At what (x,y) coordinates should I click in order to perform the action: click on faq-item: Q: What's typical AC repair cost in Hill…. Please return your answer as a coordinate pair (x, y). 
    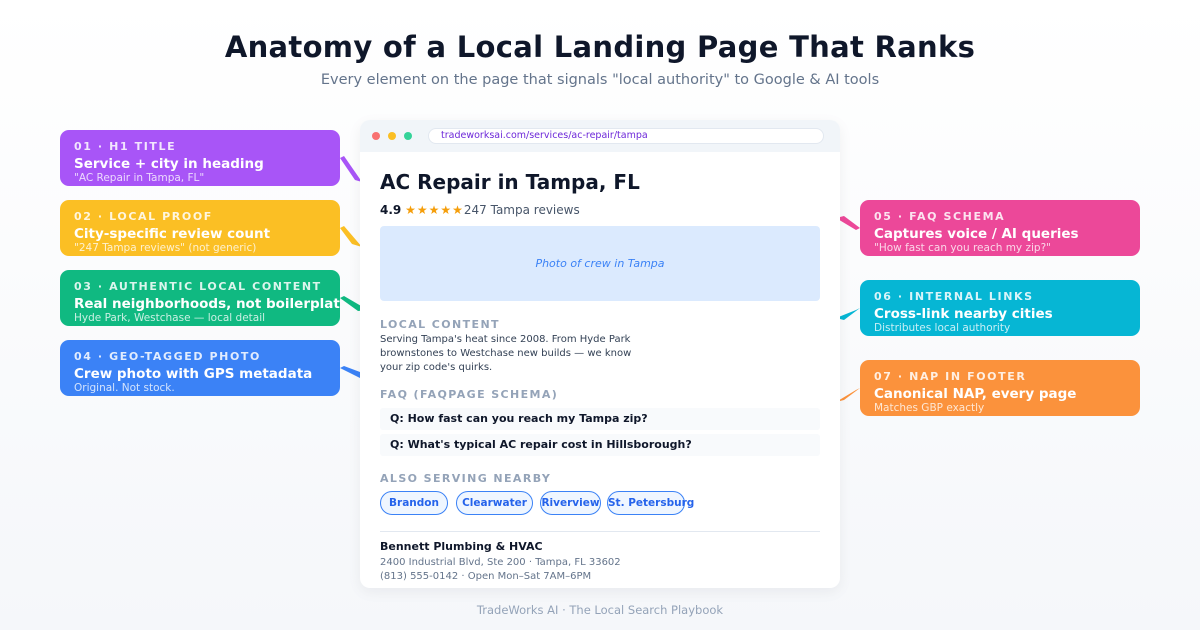
    Looking at the image, I should click on (600, 445).